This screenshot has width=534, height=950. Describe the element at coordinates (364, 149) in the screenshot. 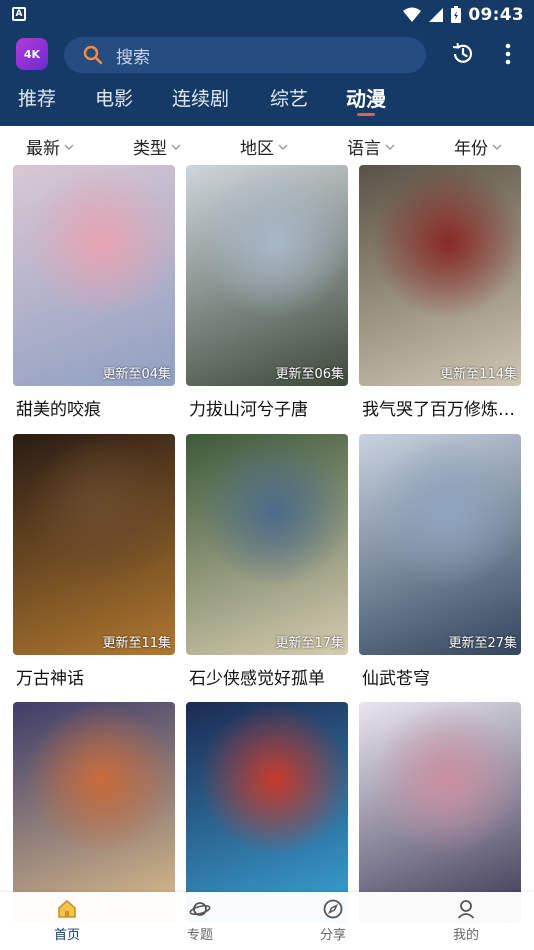

I see `filter-label: 语言` at that location.